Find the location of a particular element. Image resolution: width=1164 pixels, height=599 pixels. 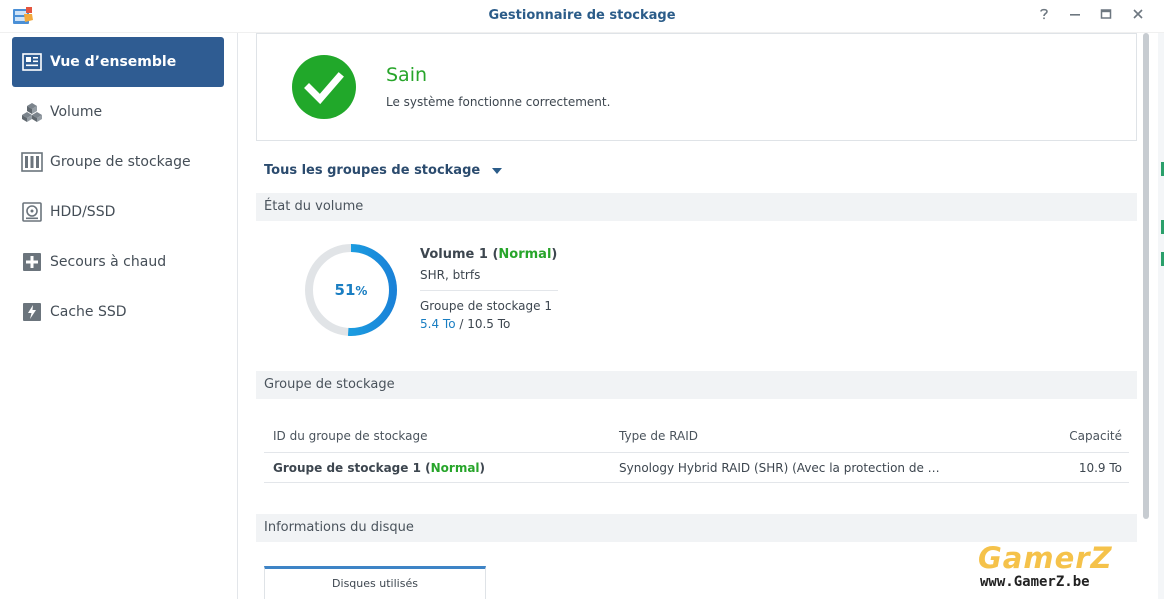

disk-info-heading: Informations du disque is located at coordinates (696, 528).